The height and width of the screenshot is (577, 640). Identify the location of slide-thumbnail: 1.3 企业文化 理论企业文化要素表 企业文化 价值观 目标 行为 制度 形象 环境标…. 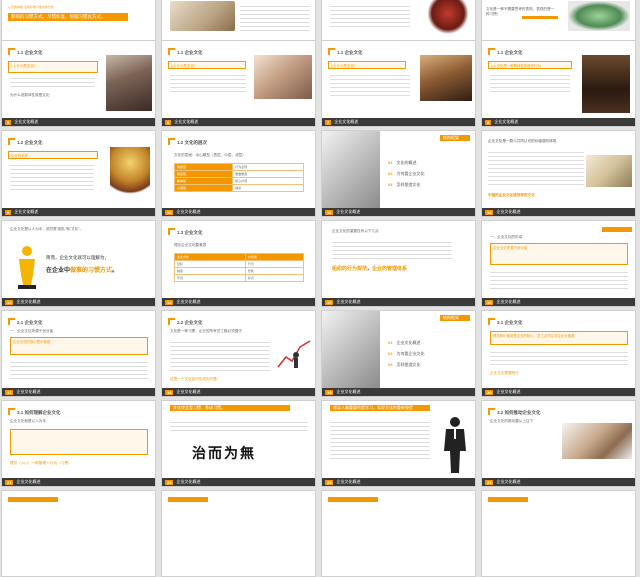
(238, 263).